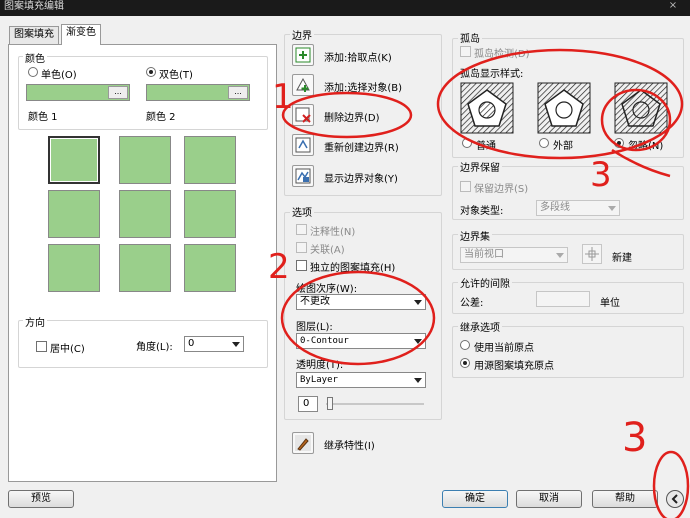  What do you see at coordinates (330, 403) in the screenshot?
I see `transparency-slider-thumb` at bounding box center [330, 403].